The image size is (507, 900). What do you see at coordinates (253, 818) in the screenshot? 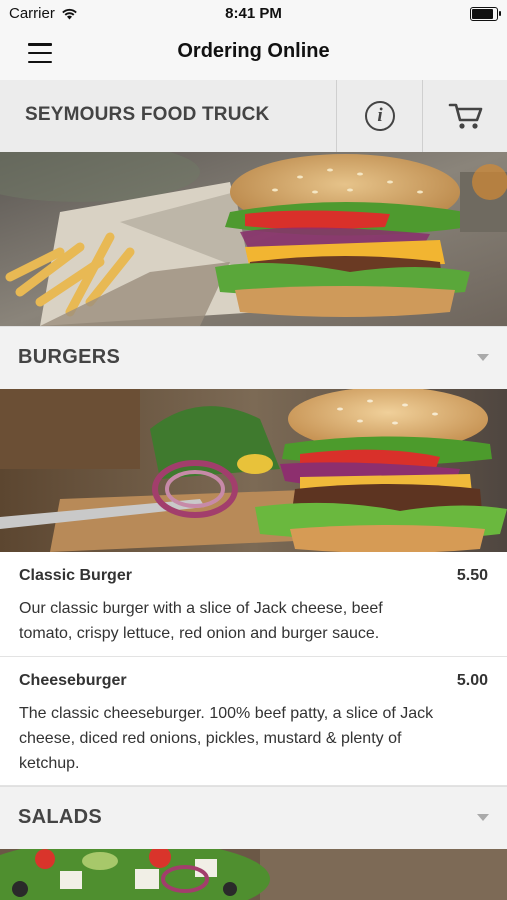
I see `category-salads: SALADS` at bounding box center [253, 818].